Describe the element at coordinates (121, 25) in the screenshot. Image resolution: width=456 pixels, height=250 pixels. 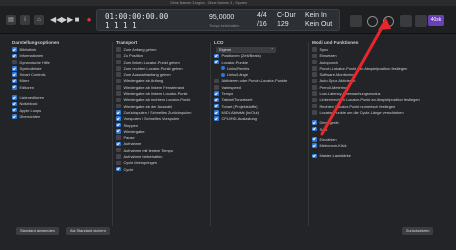
I see `lcd-bar-position: 1 1 1 1` at that location.